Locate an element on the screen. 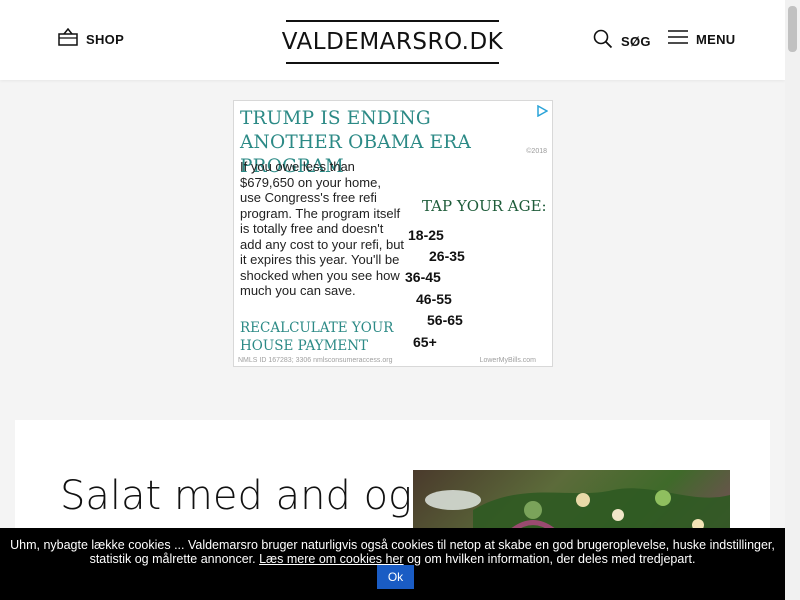 Image resolution: width=800 pixels, height=600 pixels. ad-tap-your-age: Tap your age: is located at coordinates (484, 206).